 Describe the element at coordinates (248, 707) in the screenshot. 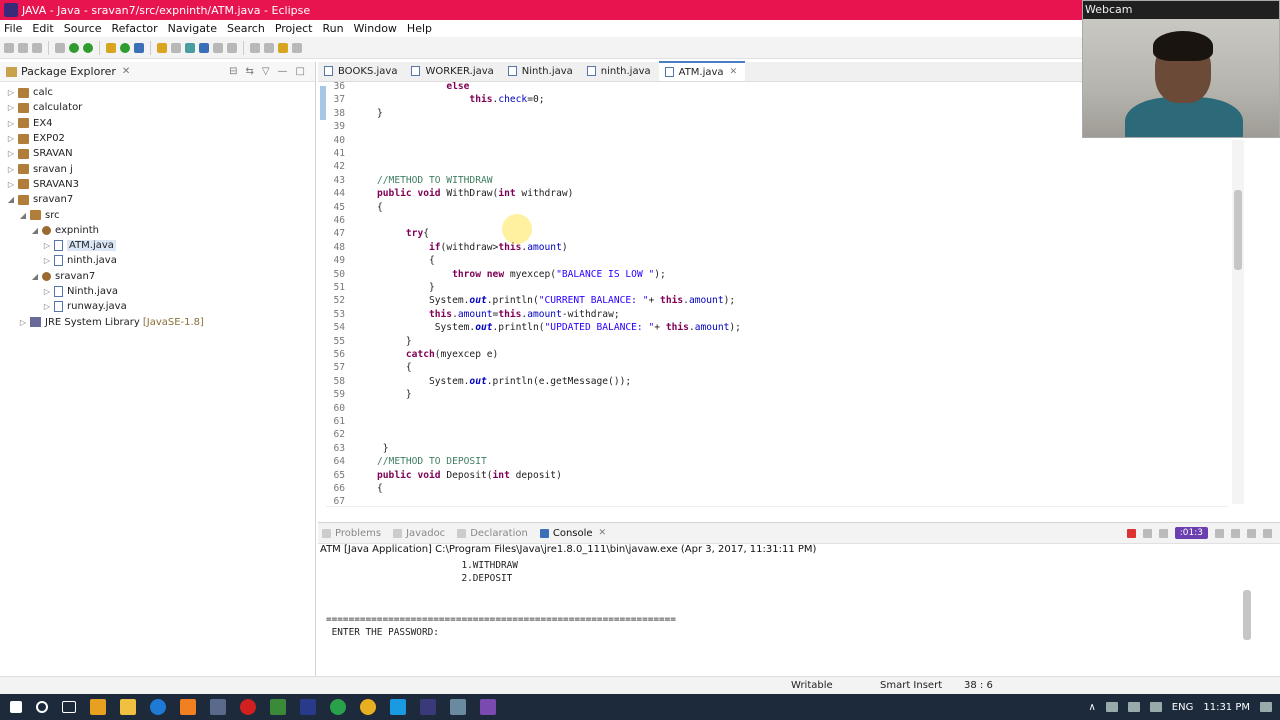

I see `opera-icon` at that location.